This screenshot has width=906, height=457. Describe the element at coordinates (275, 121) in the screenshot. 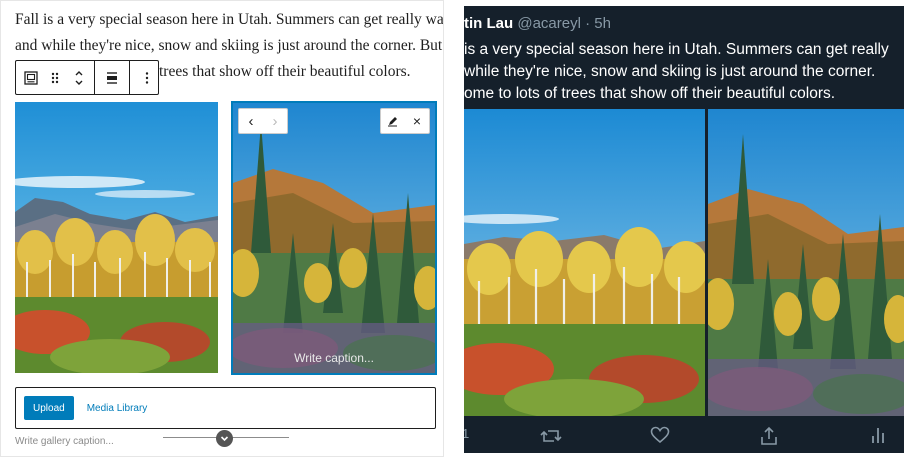

I see `move-right-icon: ›` at that location.